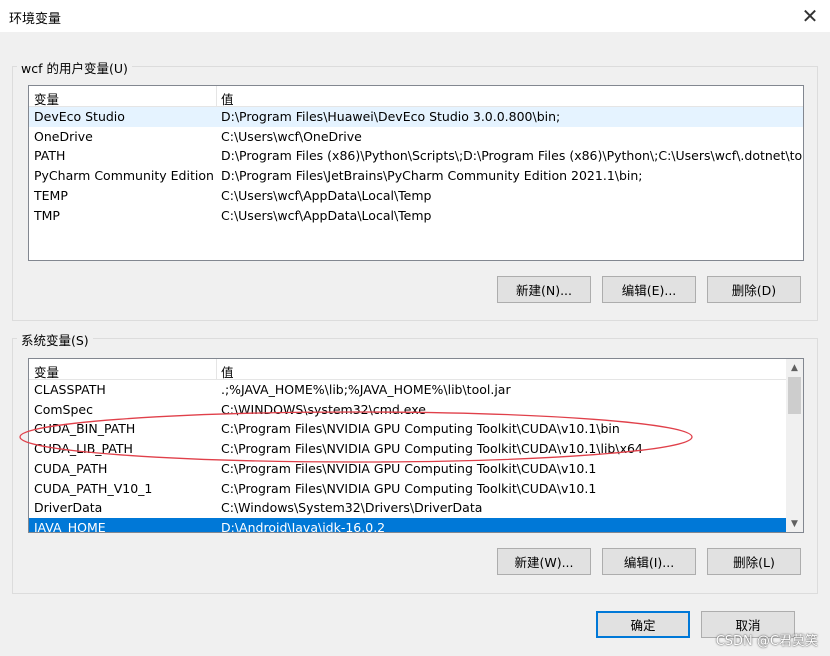  What do you see at coordinates (71, 468) in the screenshot?
I see `variable-name: CUDA_PATH` at bounding box center [71, 468].